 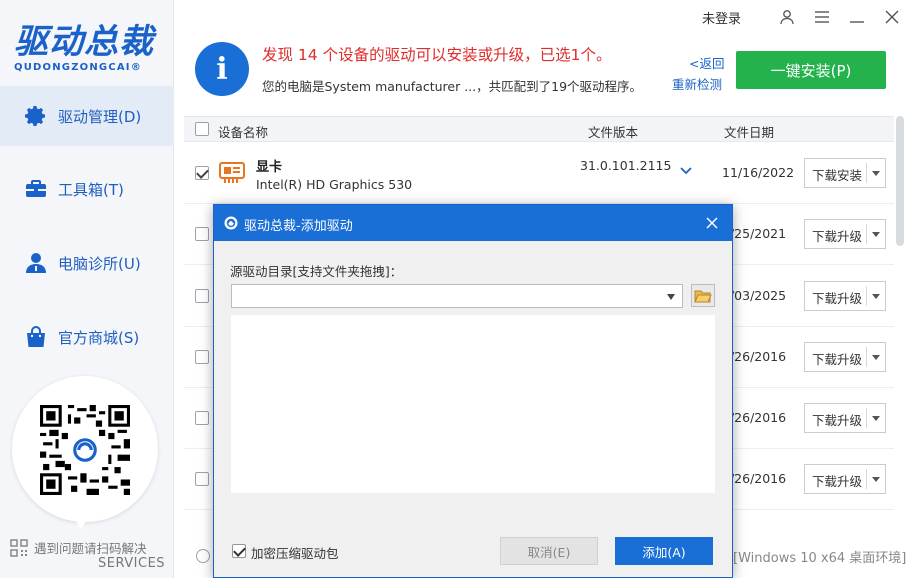 What do you see at coordinates (222, 69) in the screenshot?
I see `info-icon: i` at bounding box center [222, 69].